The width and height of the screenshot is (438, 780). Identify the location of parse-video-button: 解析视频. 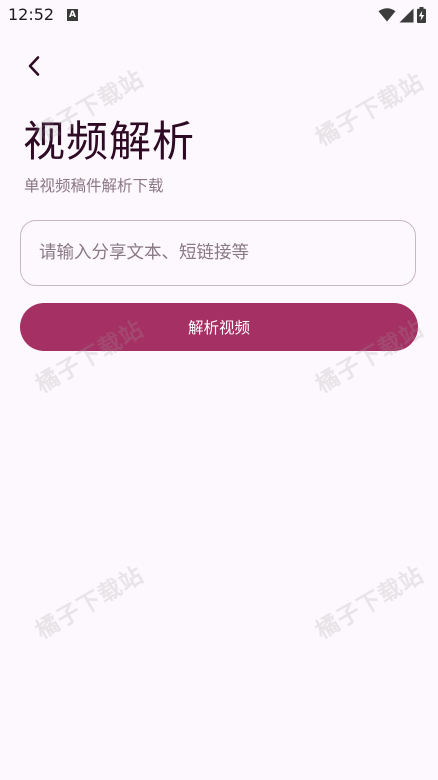
(219, 327).